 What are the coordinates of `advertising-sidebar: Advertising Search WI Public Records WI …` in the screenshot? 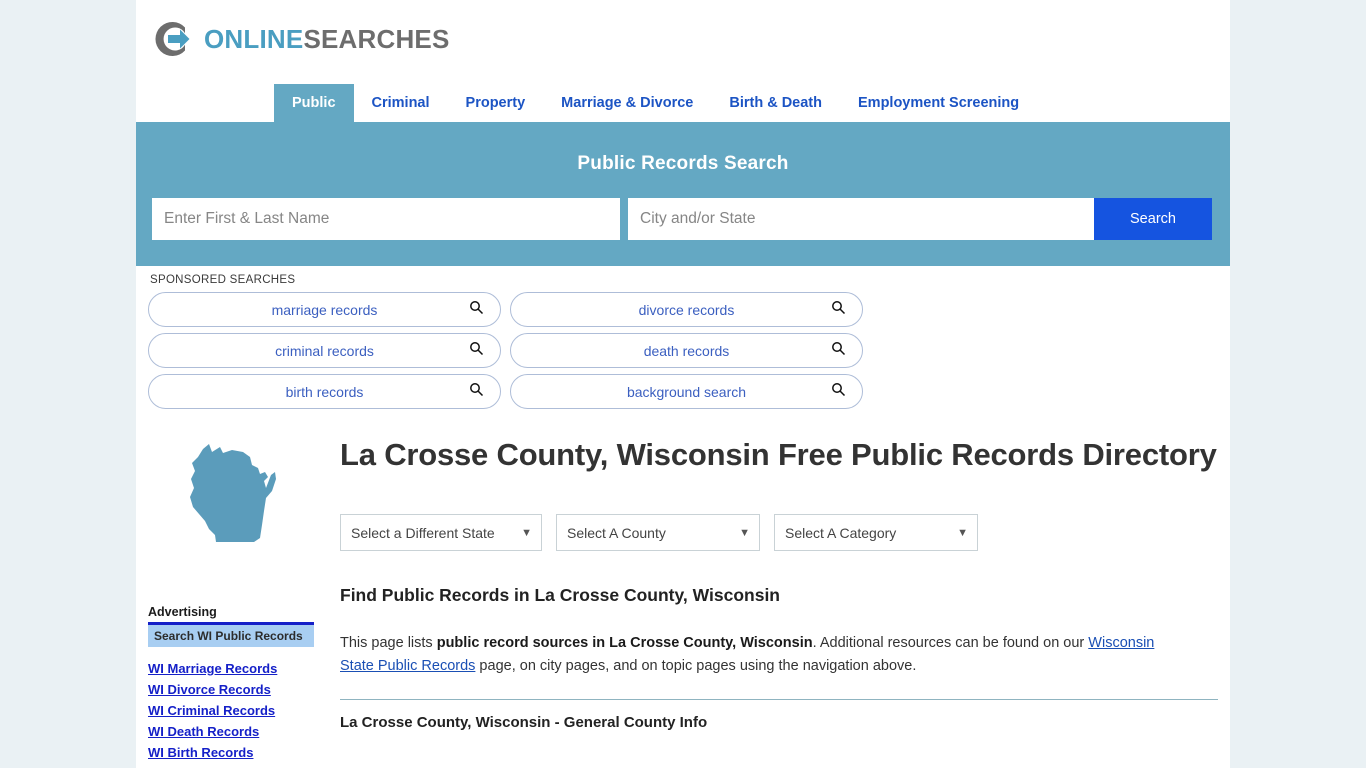 It's located at (231, 685).